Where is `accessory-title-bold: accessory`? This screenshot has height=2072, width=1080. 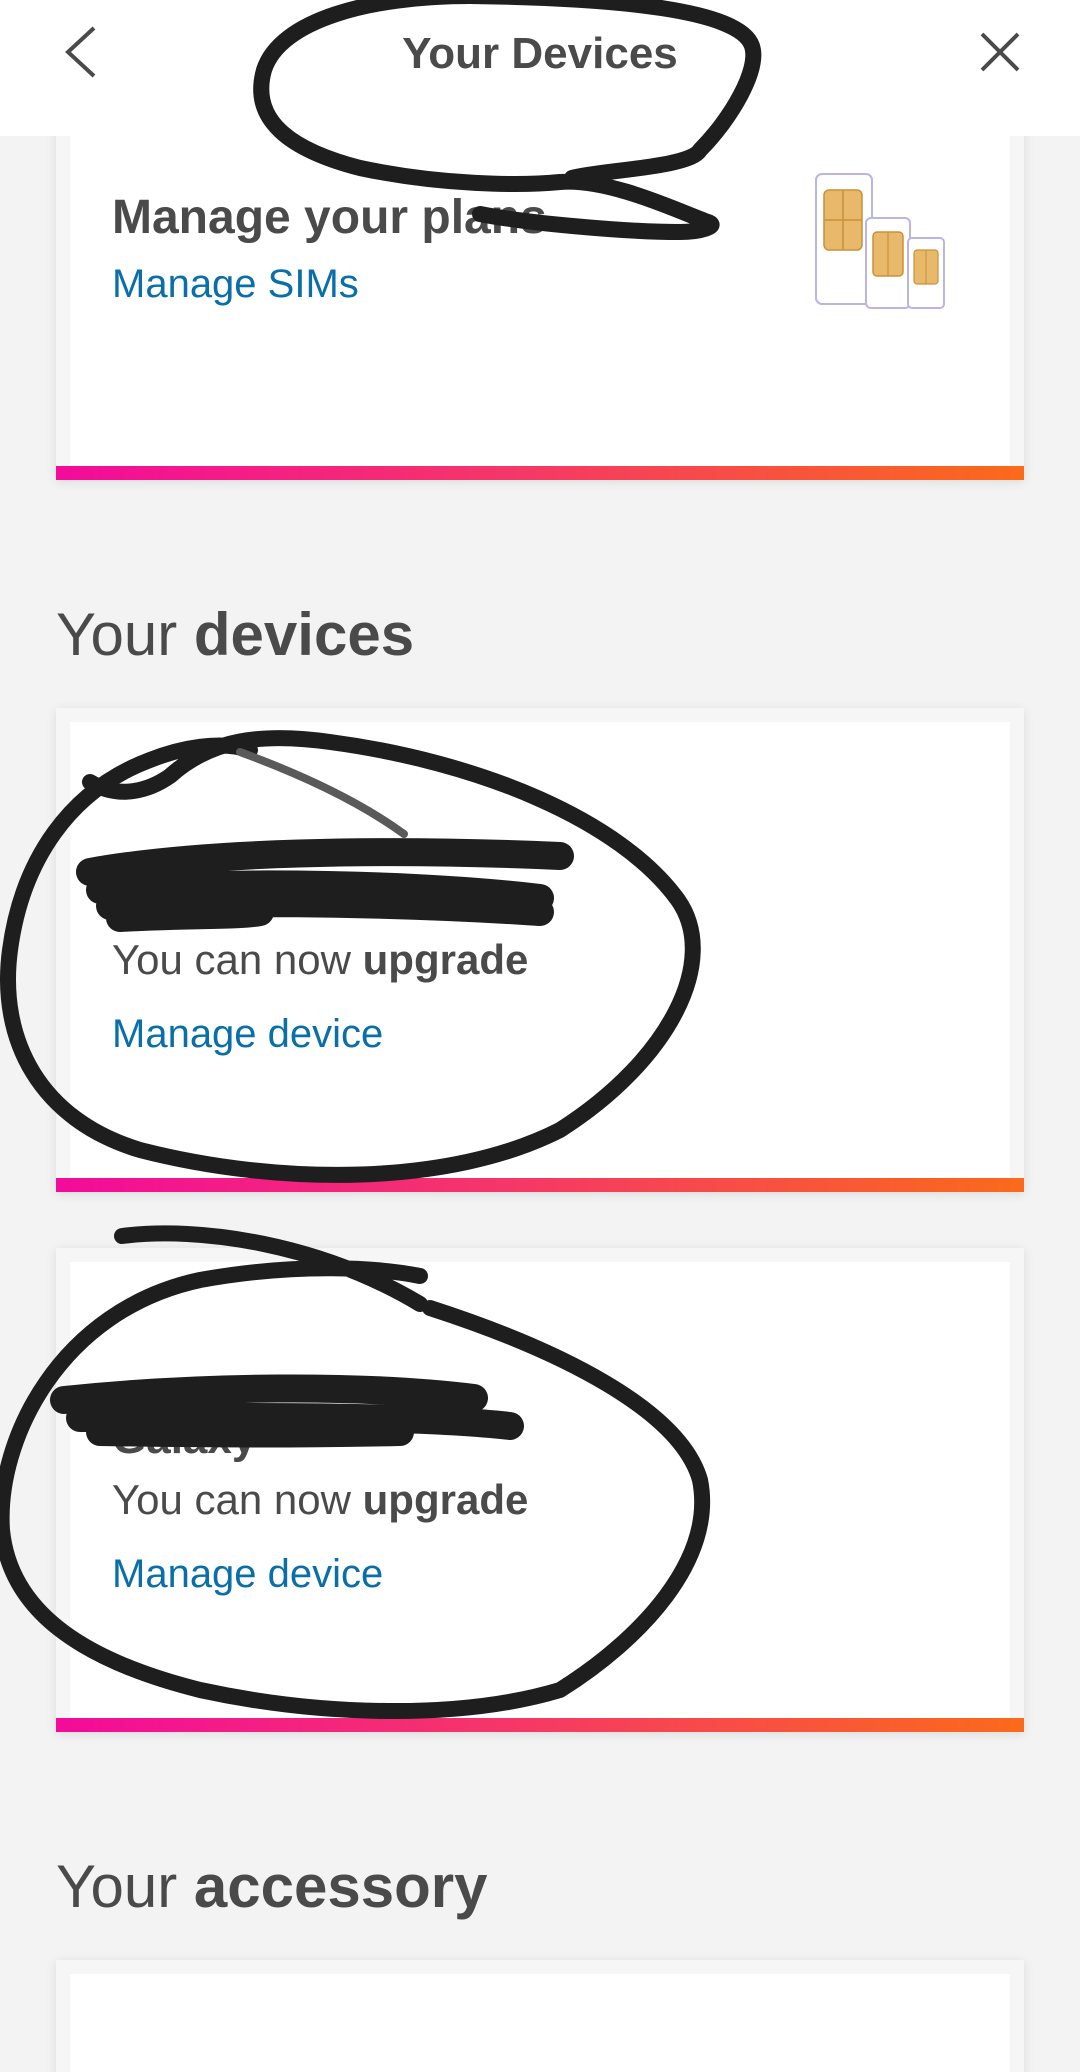
accessory-title-bold: accessory is located at coordinates (340, 1886).